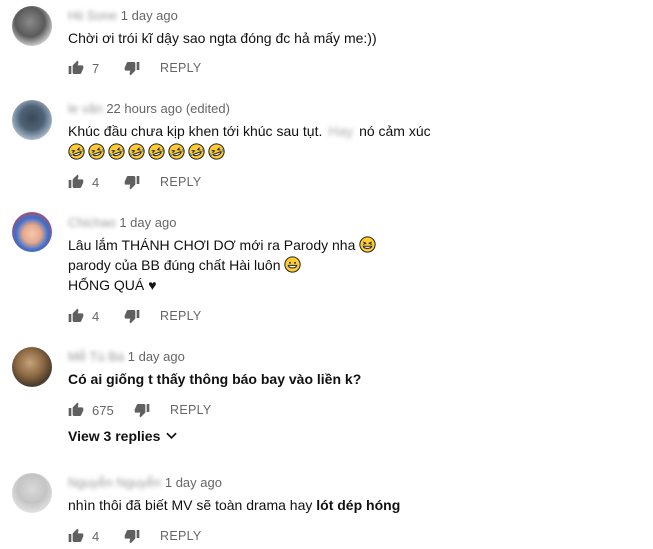  I want to click on like-count: 675, so click(103, 410).